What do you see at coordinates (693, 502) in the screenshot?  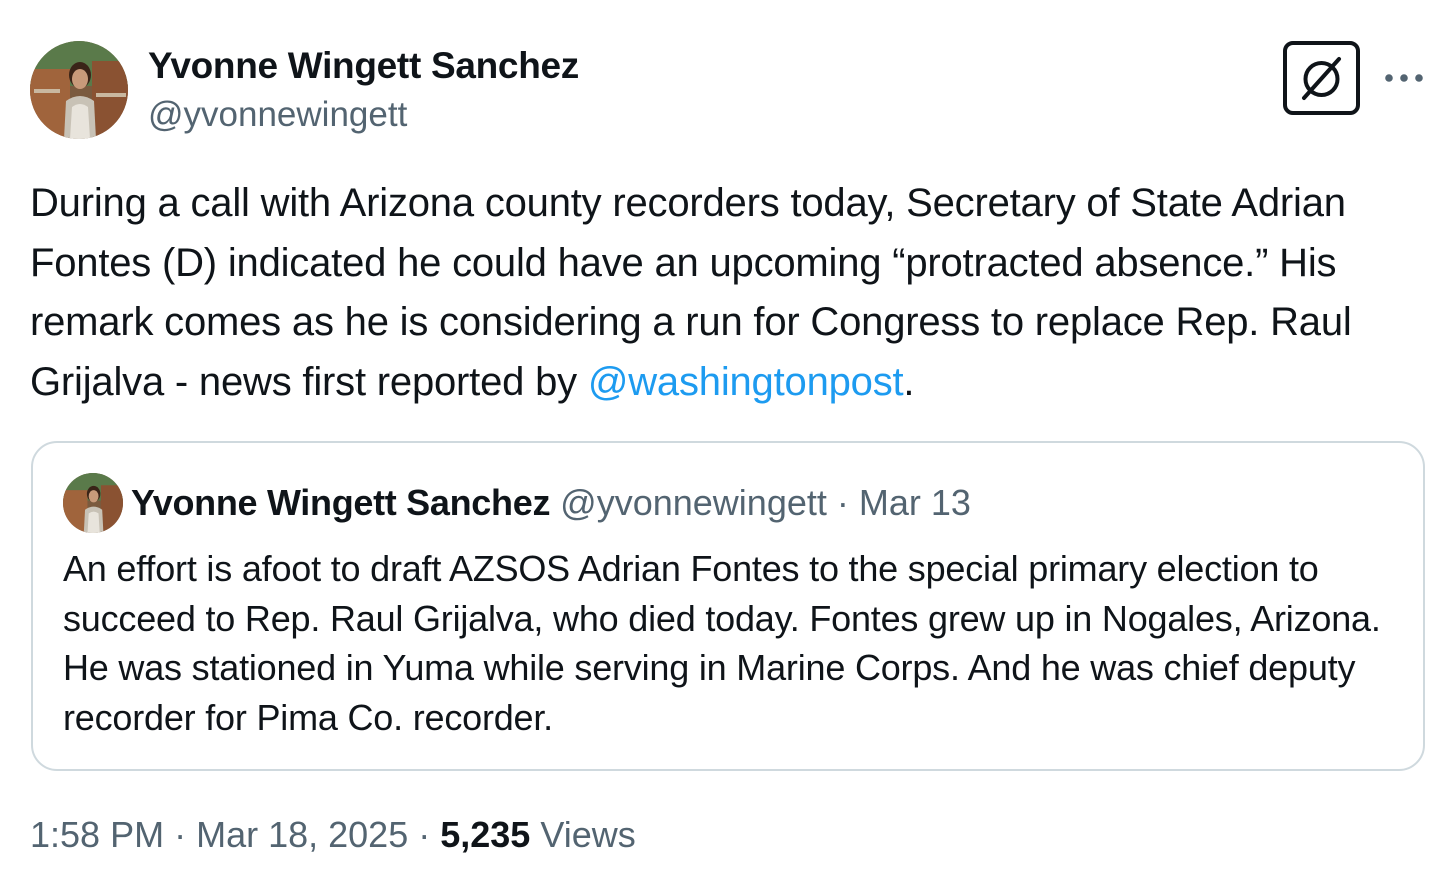 I see `quoted-author-handle: @yvonnewingett` at bounding box center [693, 502].